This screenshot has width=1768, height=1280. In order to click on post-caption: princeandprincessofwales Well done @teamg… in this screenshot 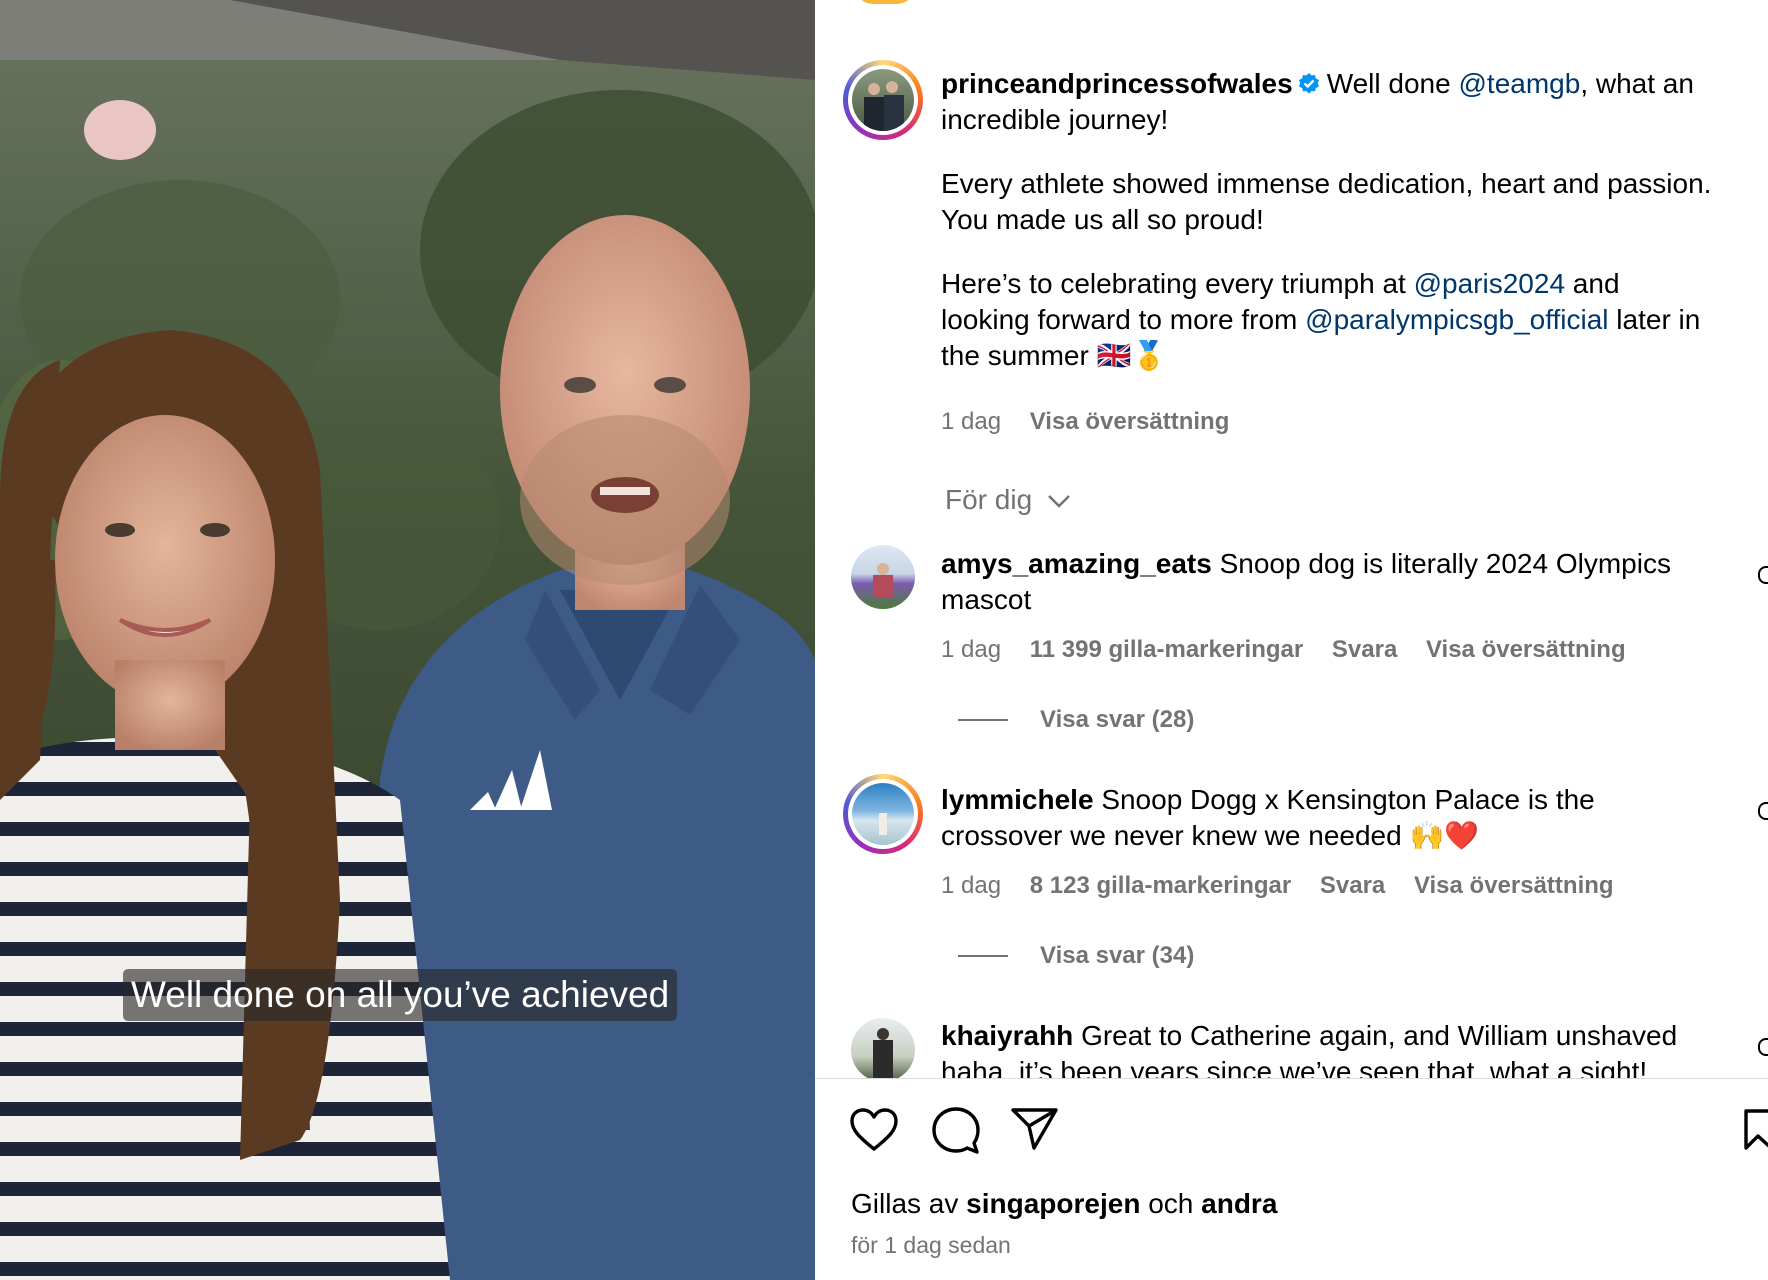, I will do `click(1341, 220)`.